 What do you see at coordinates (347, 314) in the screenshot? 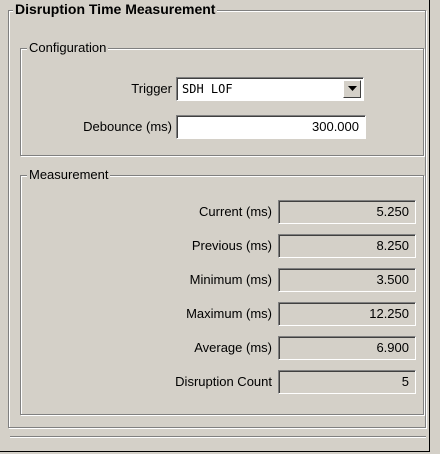
I see `maximum-value: 12.250` at bounding box center [347, 314].